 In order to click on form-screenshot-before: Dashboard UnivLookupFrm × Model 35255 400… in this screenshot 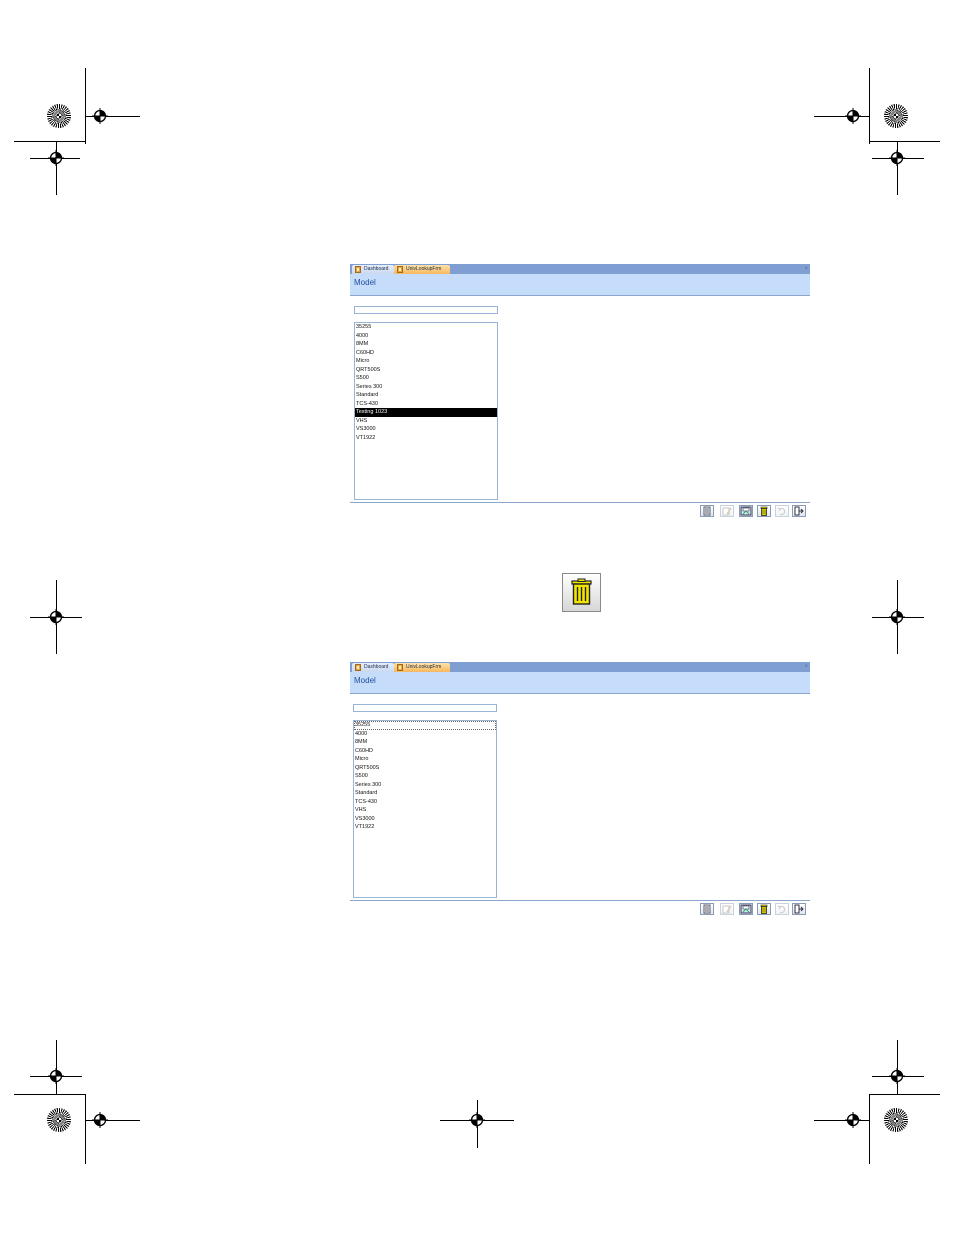, I will do `click(580, 392)`.